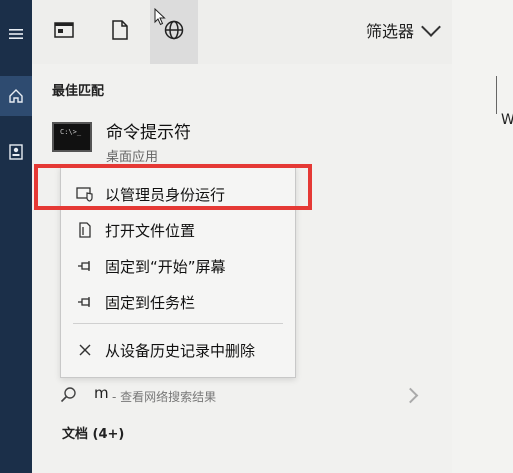  What do you see at coordinates (85, 350) in the screenshot?
I see `close-icon` at bounding box center [85, 350].